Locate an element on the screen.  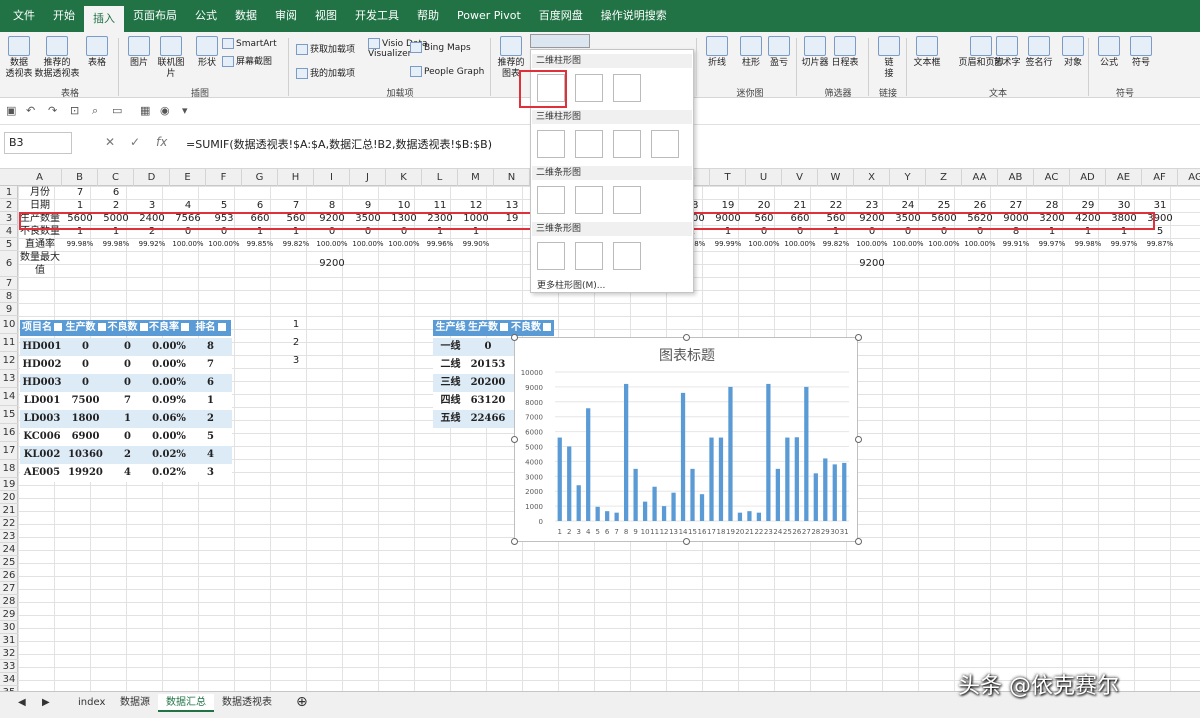
row-header-17: 17 is located at coordinates (9, 451).